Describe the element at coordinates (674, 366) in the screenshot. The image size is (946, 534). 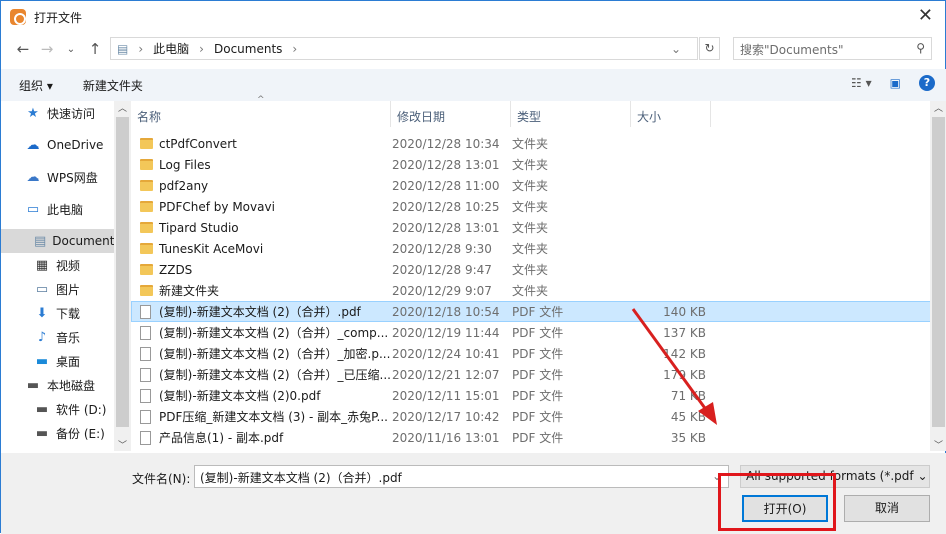
I see `annotation-arrow` at that location.